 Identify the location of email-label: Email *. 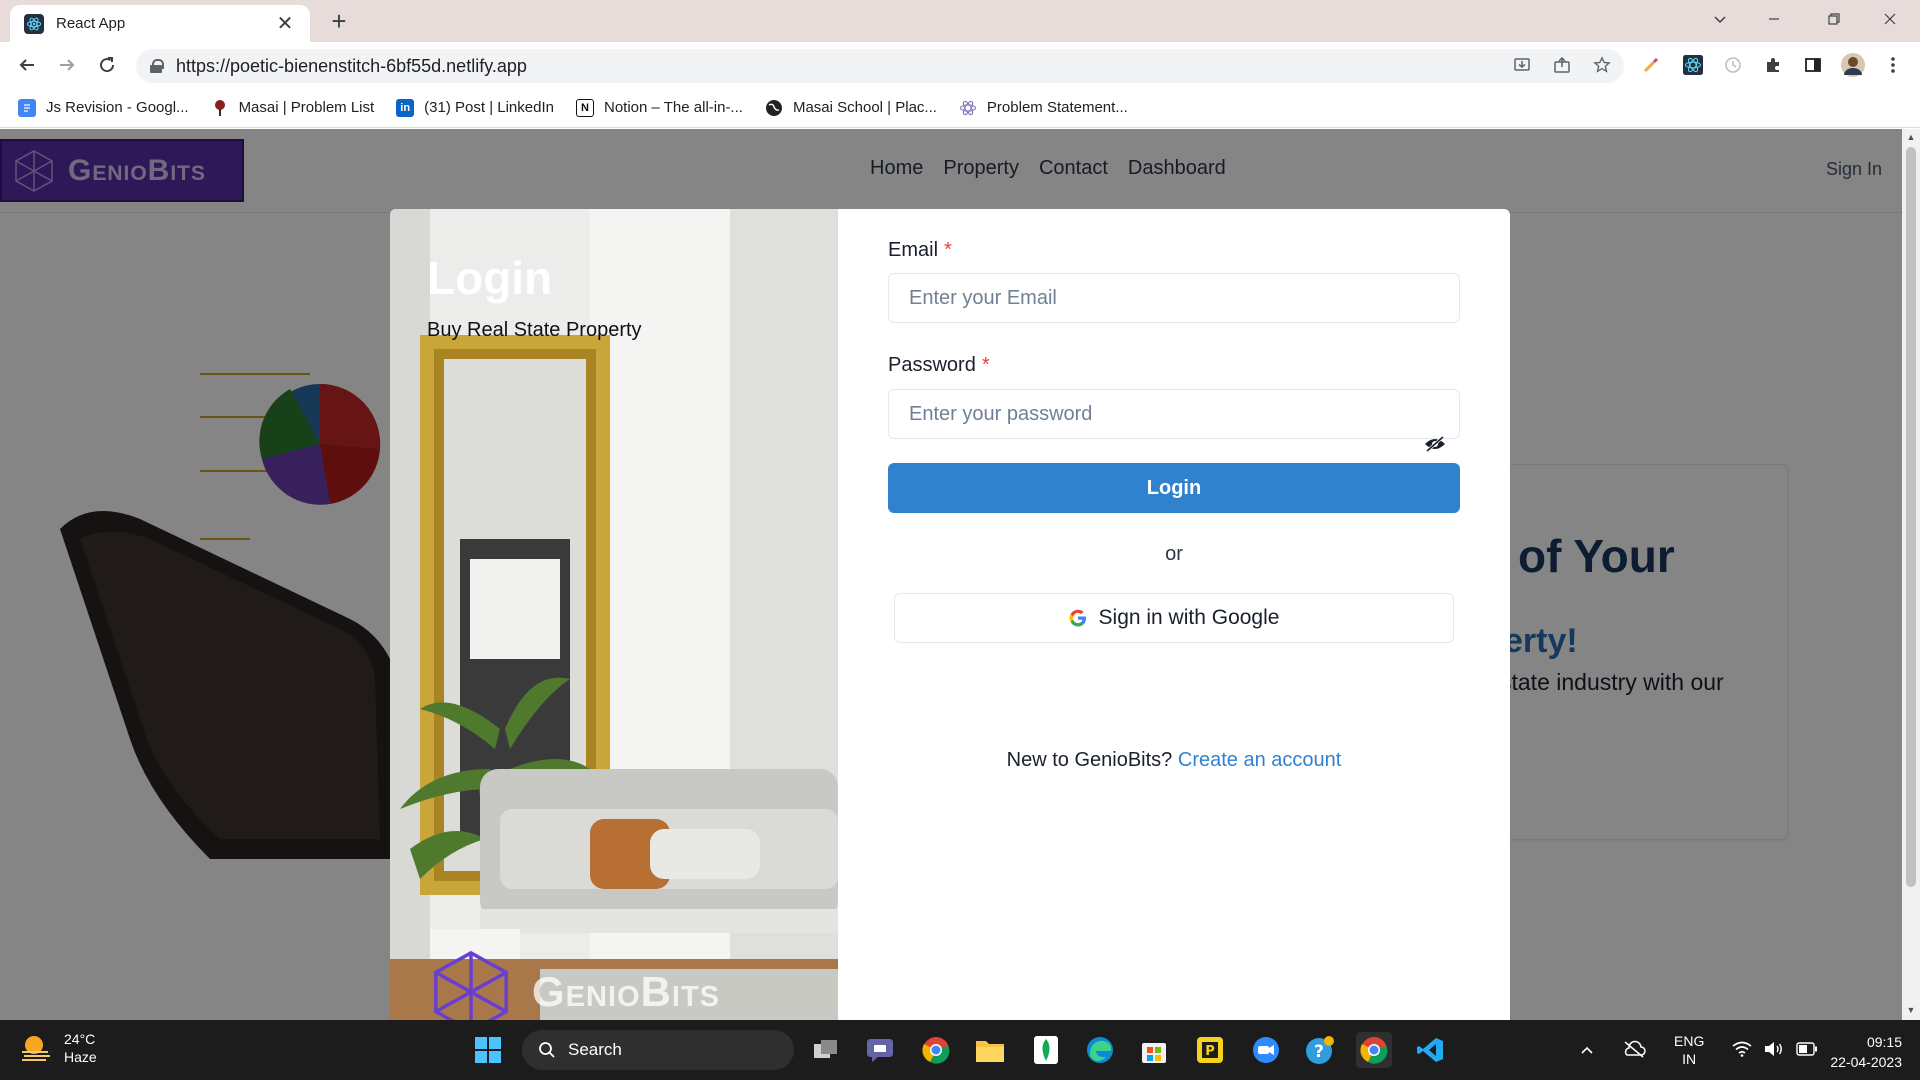
(920, 250).